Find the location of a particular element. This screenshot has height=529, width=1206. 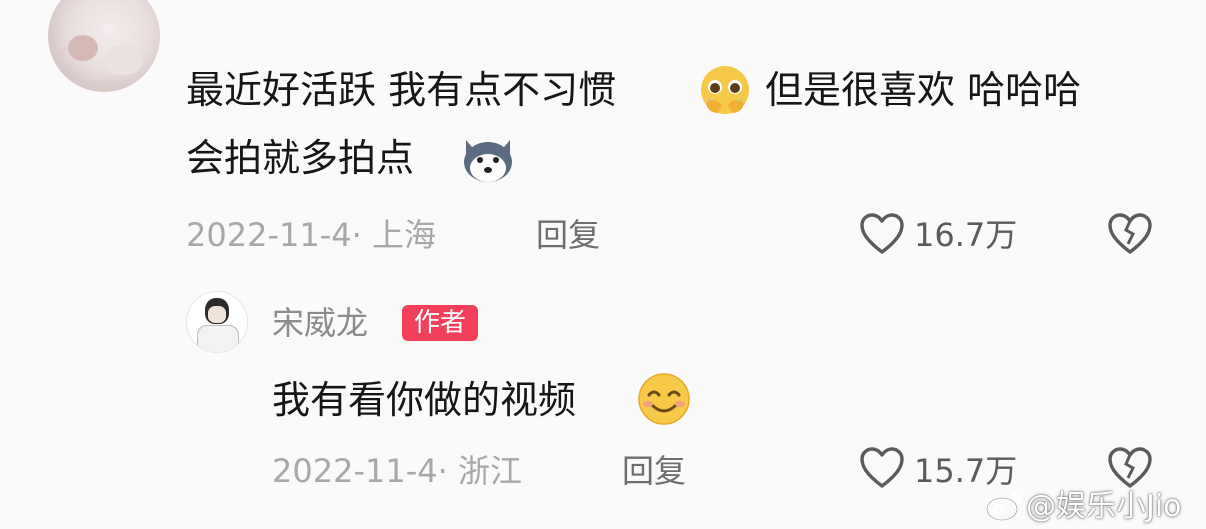

comment-text-part-1: 最近好活跃 我有点不习惯 is located at coordinates (401, 90).